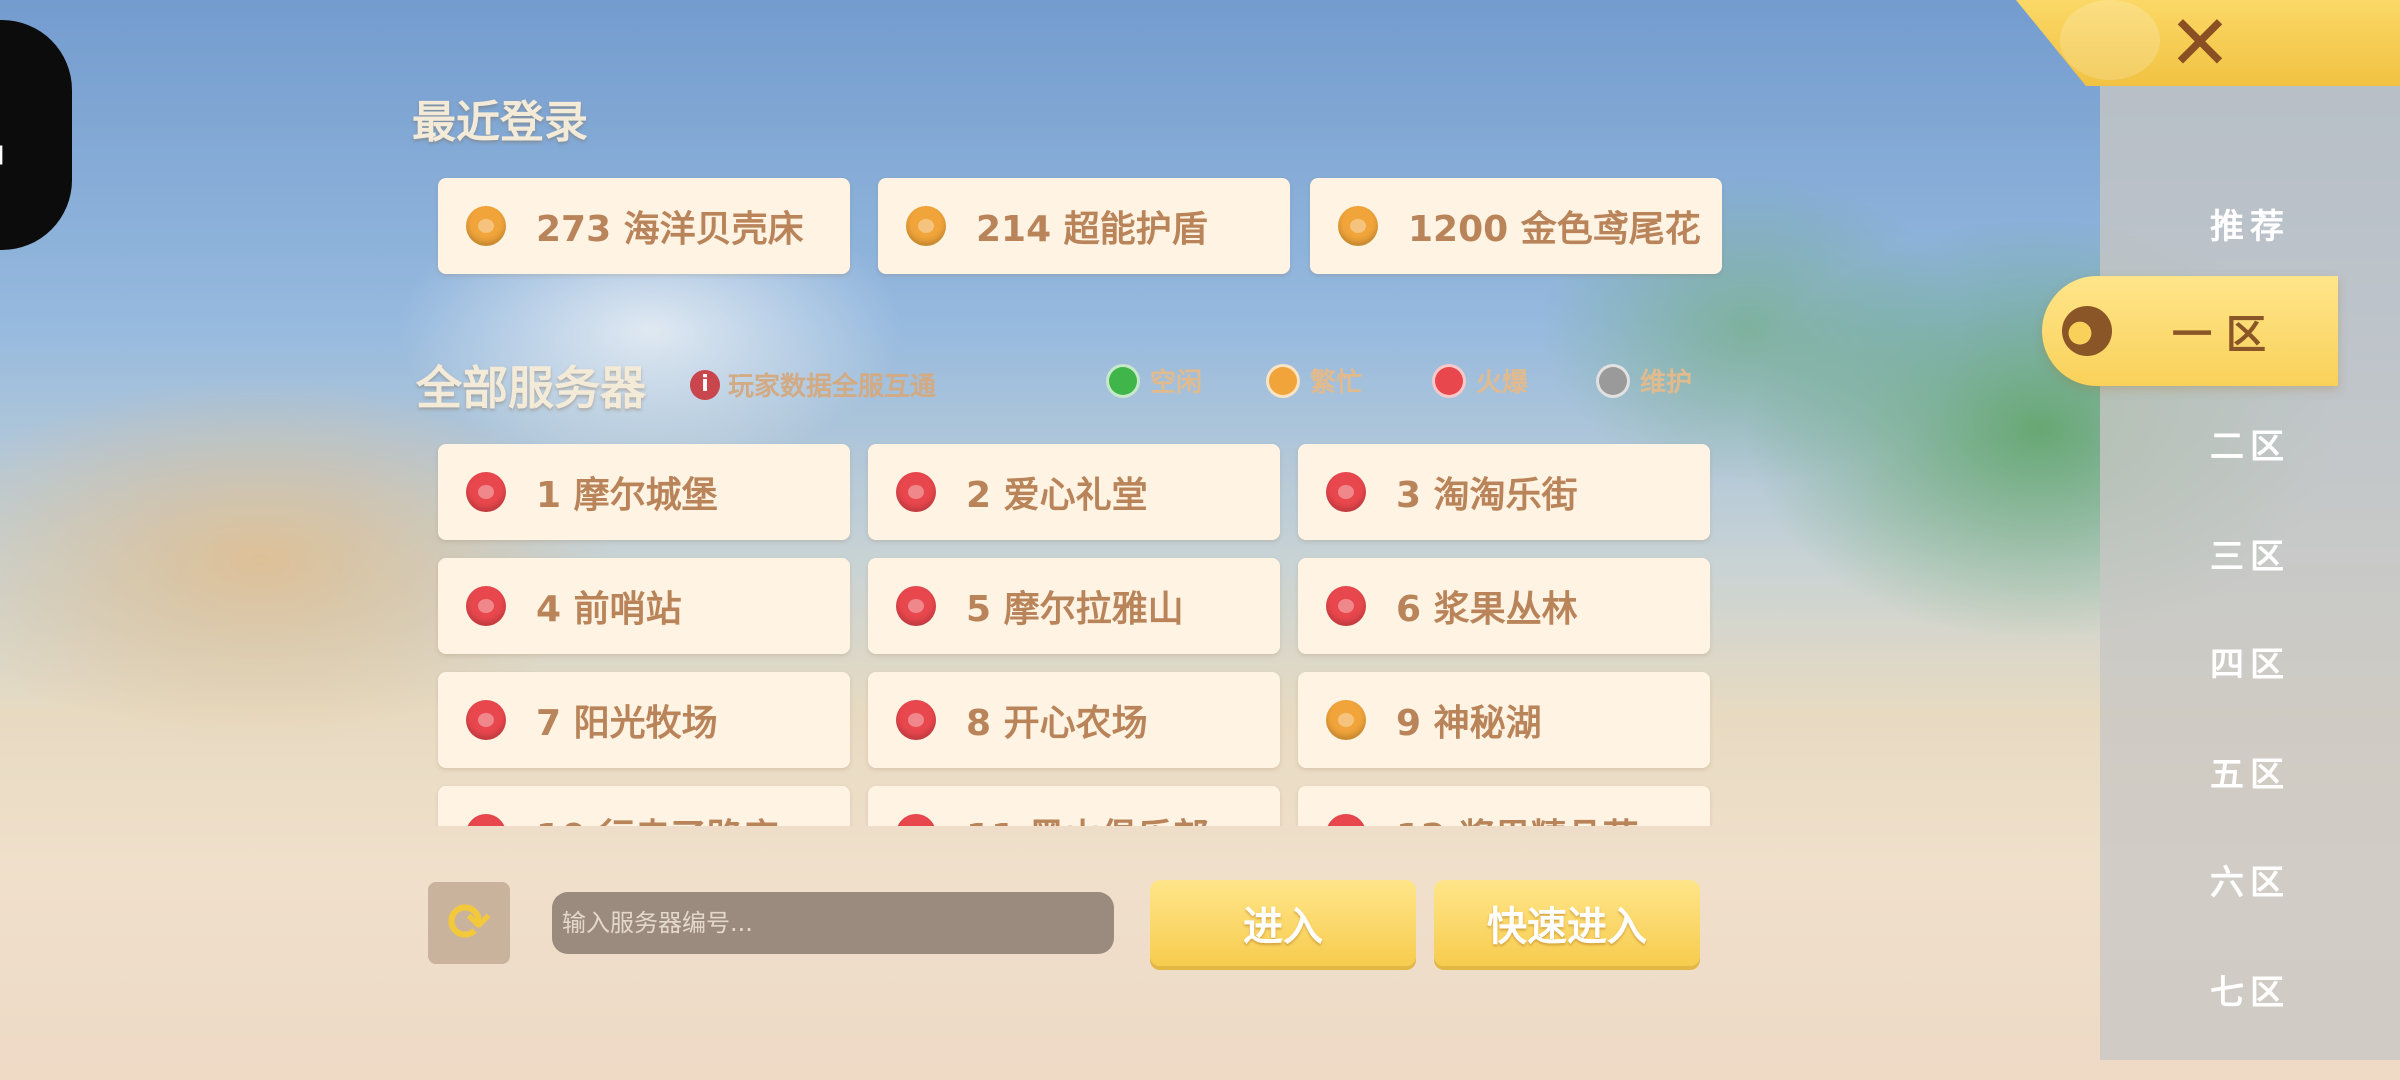 The image size is (2400, 1080). Describe the element at coordinates (627, 495) in the screenshot. I see `server-label: 1 摩尔城堡` at that location.